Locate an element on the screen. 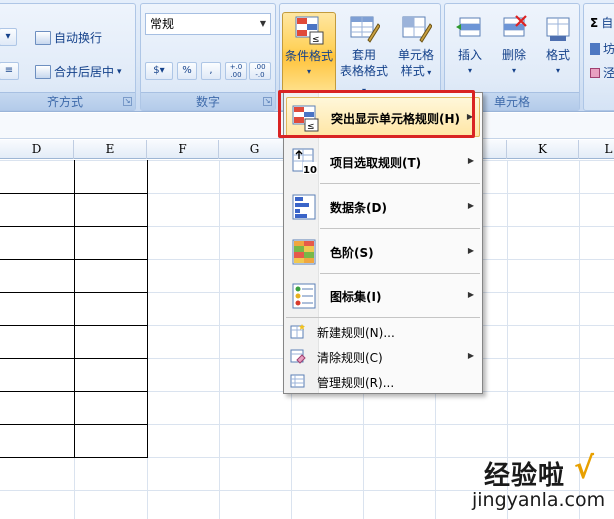 Image resolution: width=614 pixels, height=519 pixels. color-scales-icon is located at coordinates (304, 251).